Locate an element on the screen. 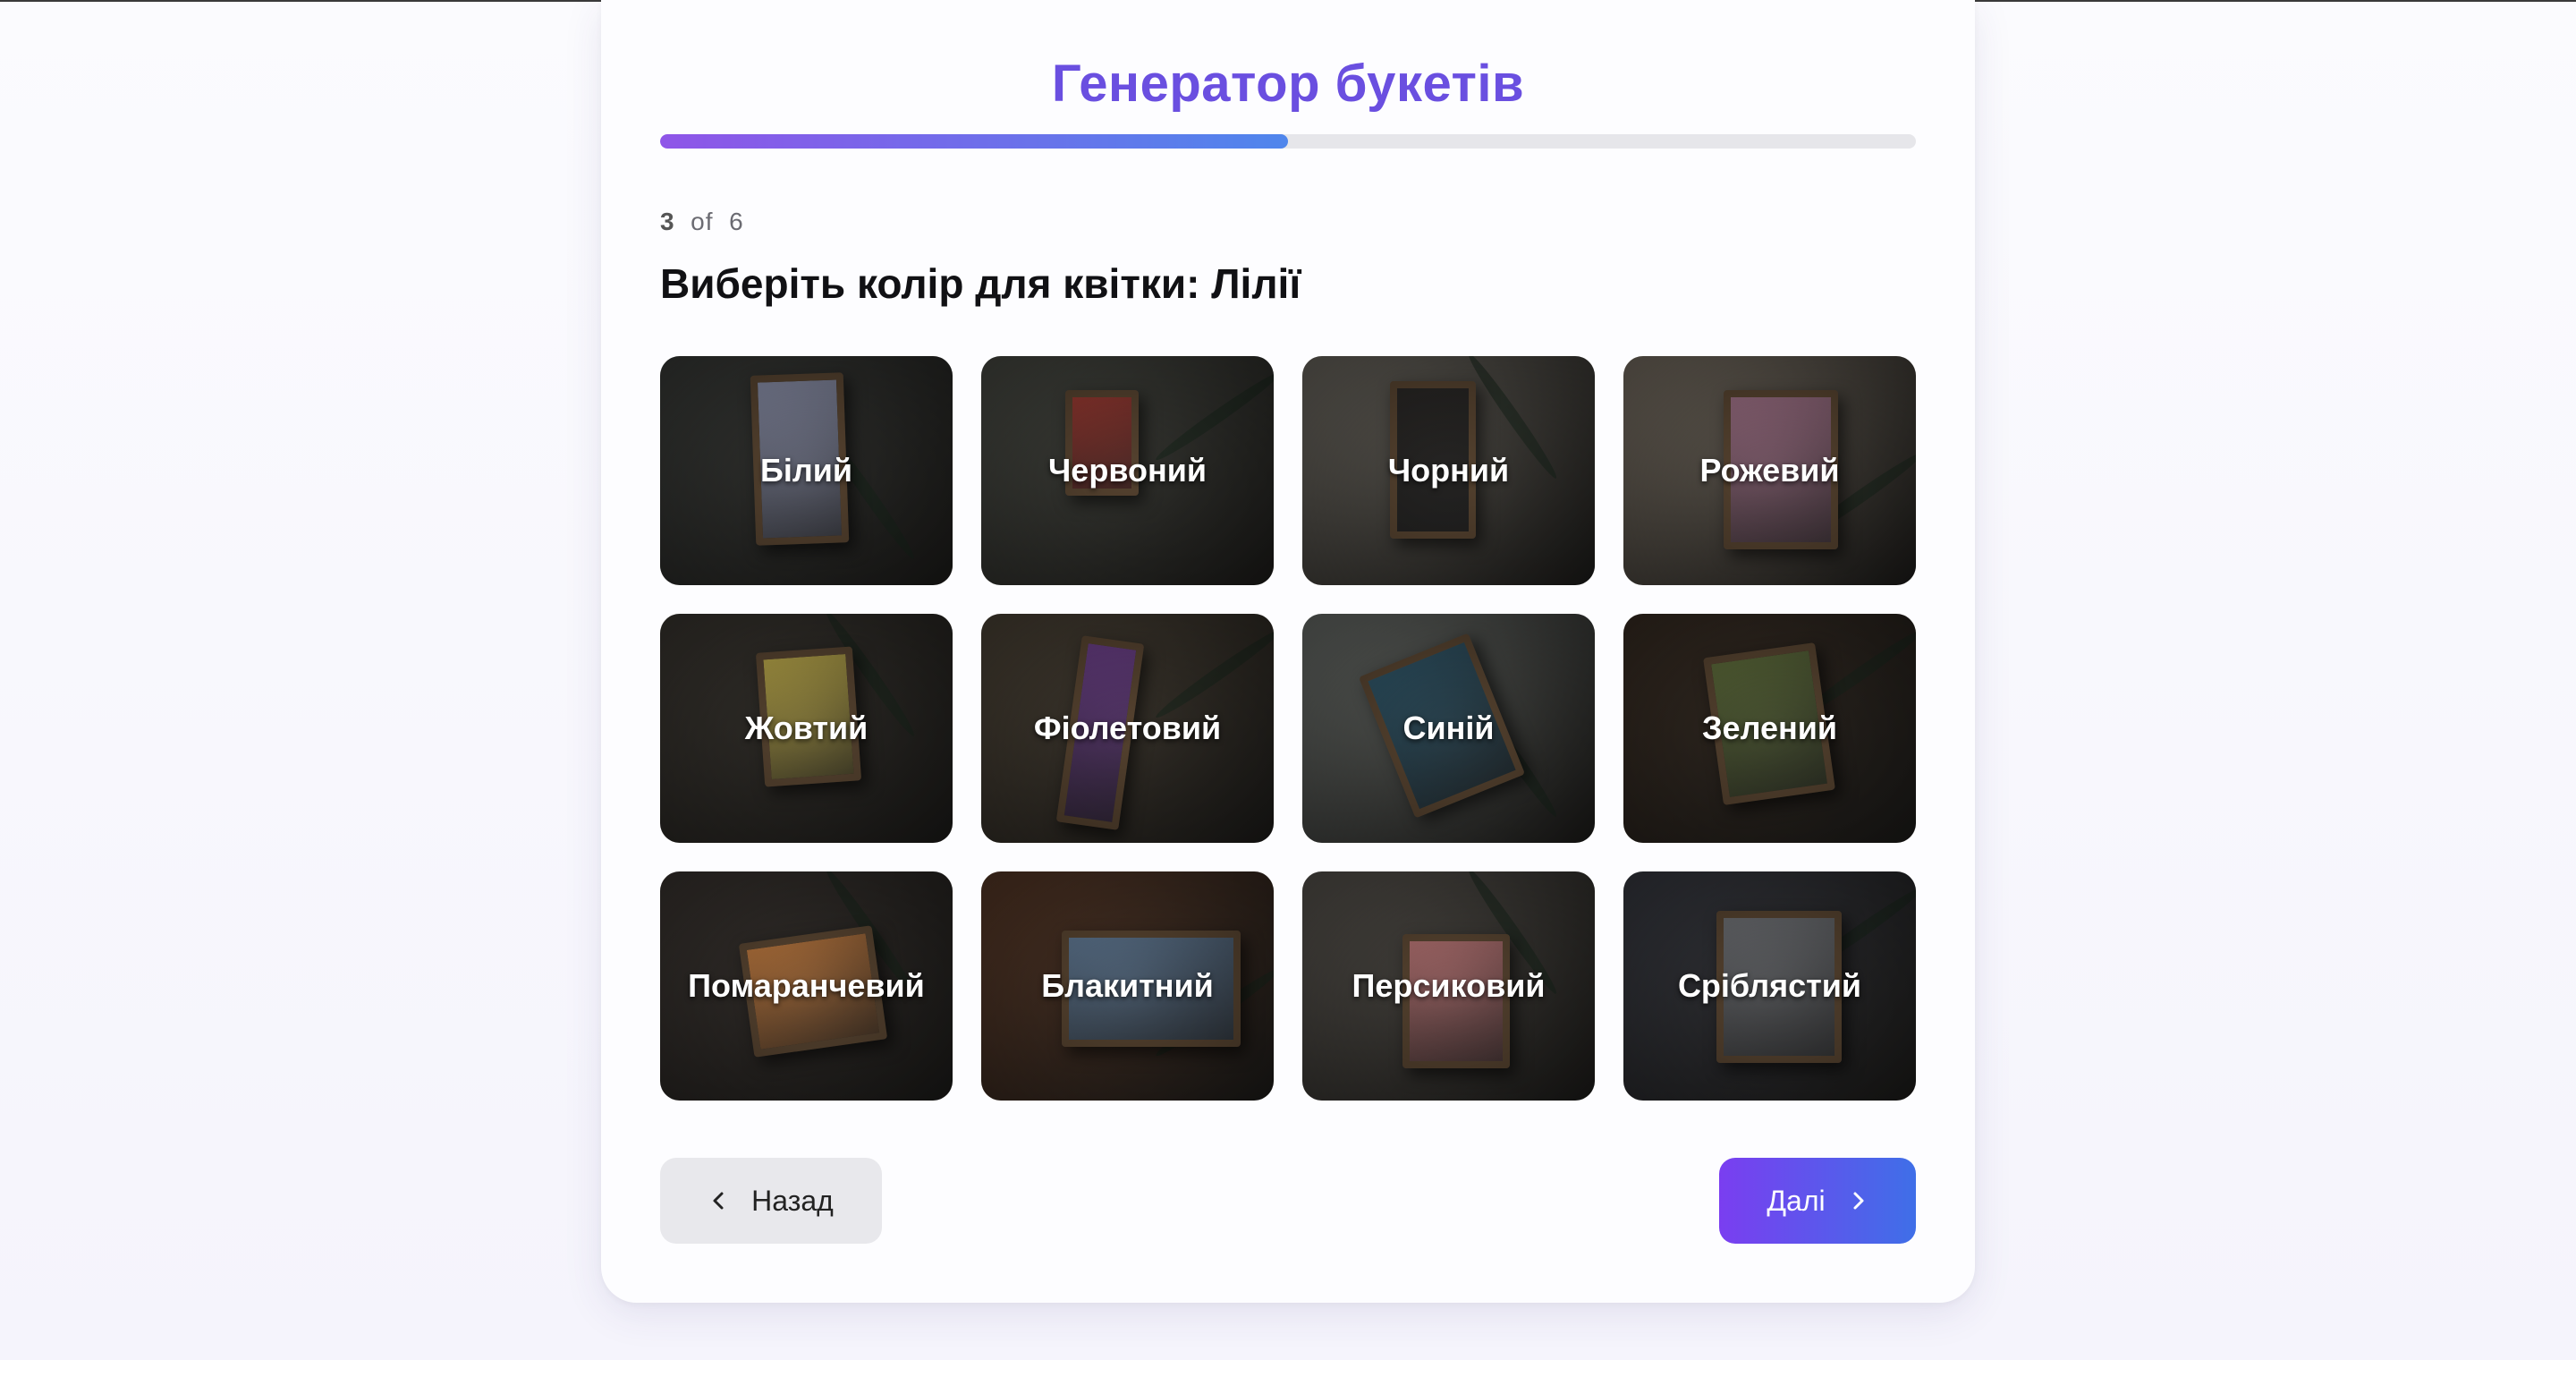  color-option-label: Фіолетовий is located at coordinates (1127, 728).